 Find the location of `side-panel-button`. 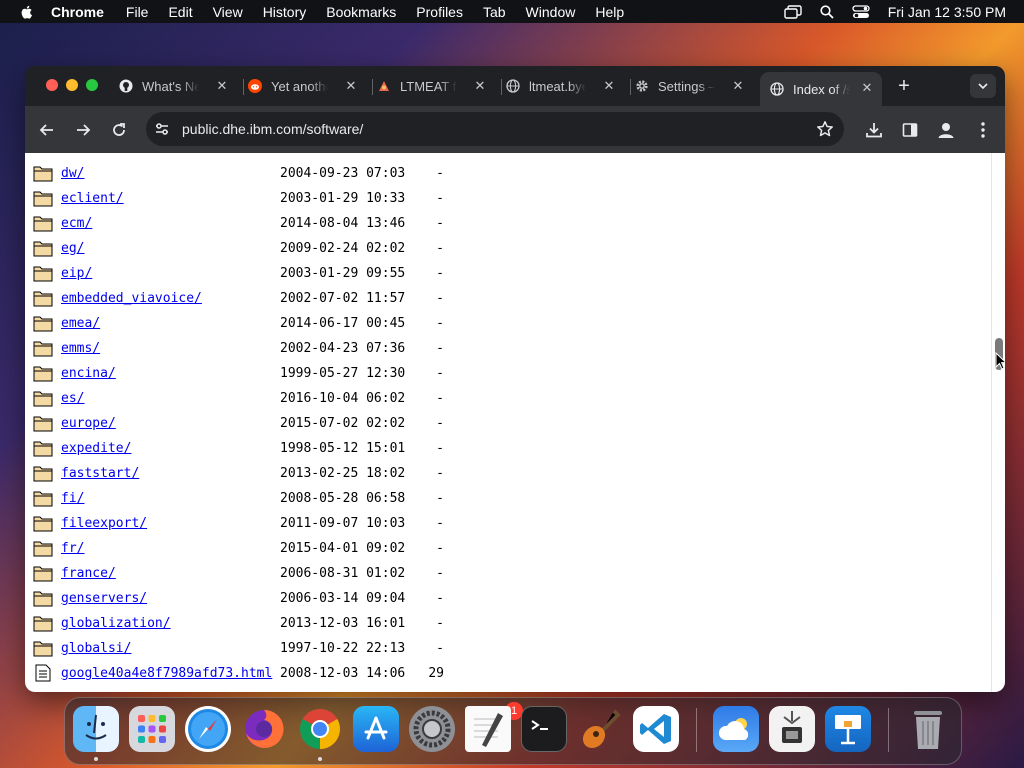

side-panel-button is located at coordinates (910, 130).